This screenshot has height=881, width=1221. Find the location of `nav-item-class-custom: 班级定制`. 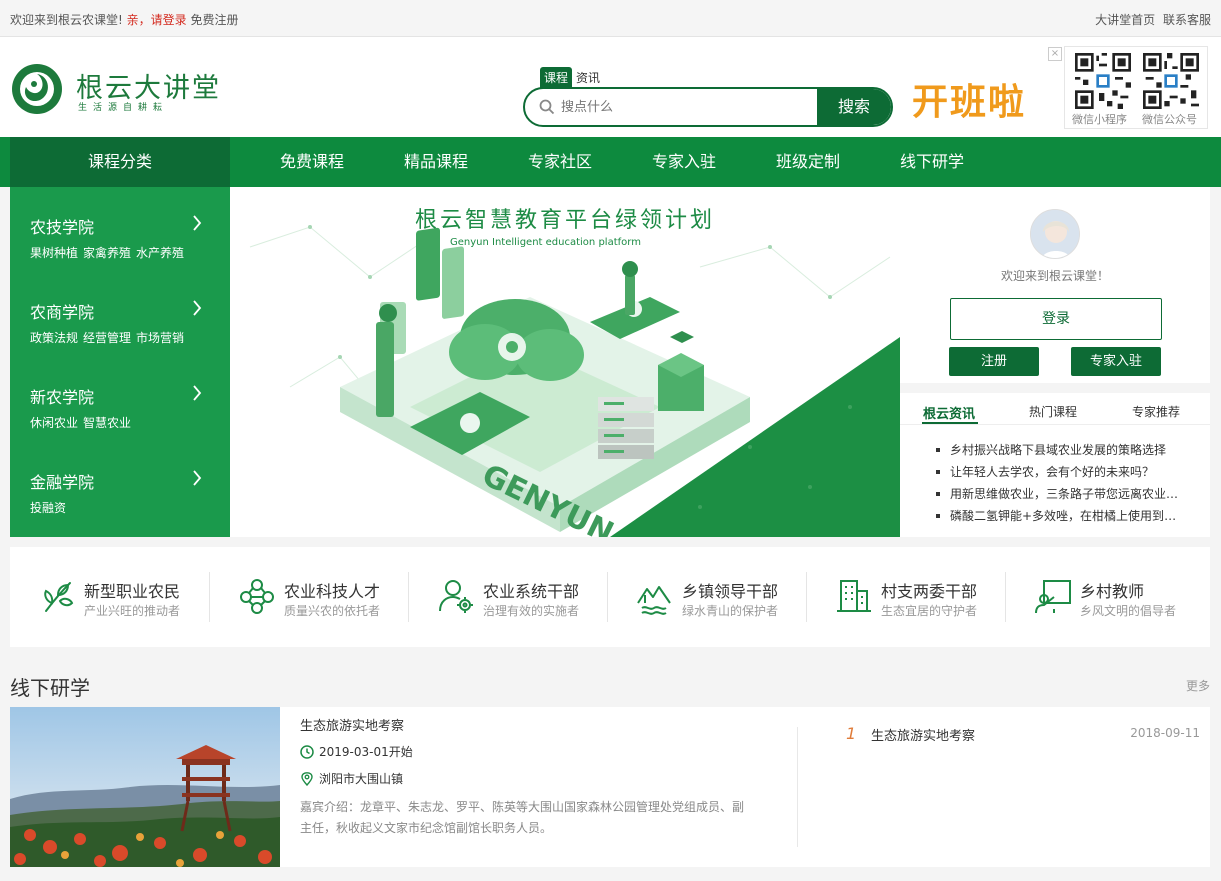

nav-item-class-custom: 班级定制 is located at coordinates (808, 162).